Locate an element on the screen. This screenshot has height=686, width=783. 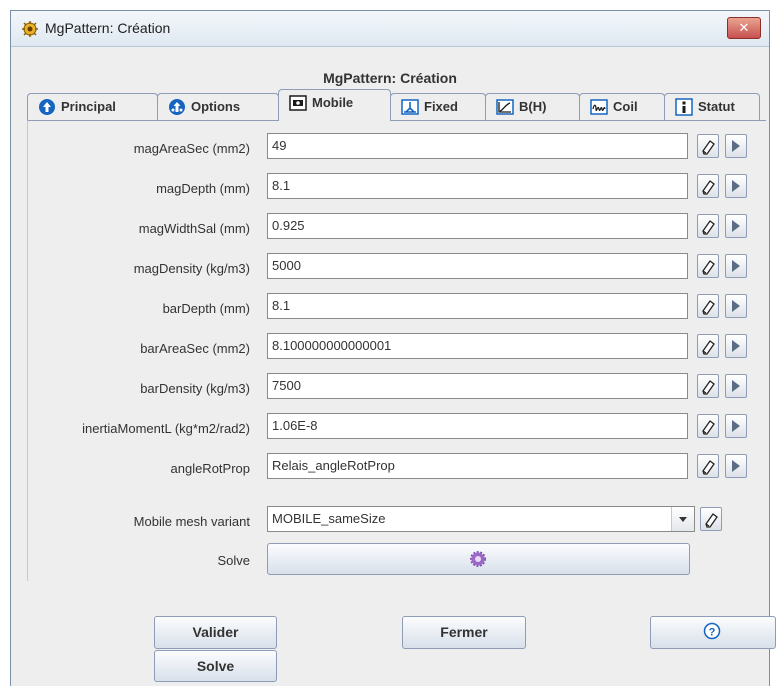
param-label: magDepth (mm) is located at coordinates (203, 188).